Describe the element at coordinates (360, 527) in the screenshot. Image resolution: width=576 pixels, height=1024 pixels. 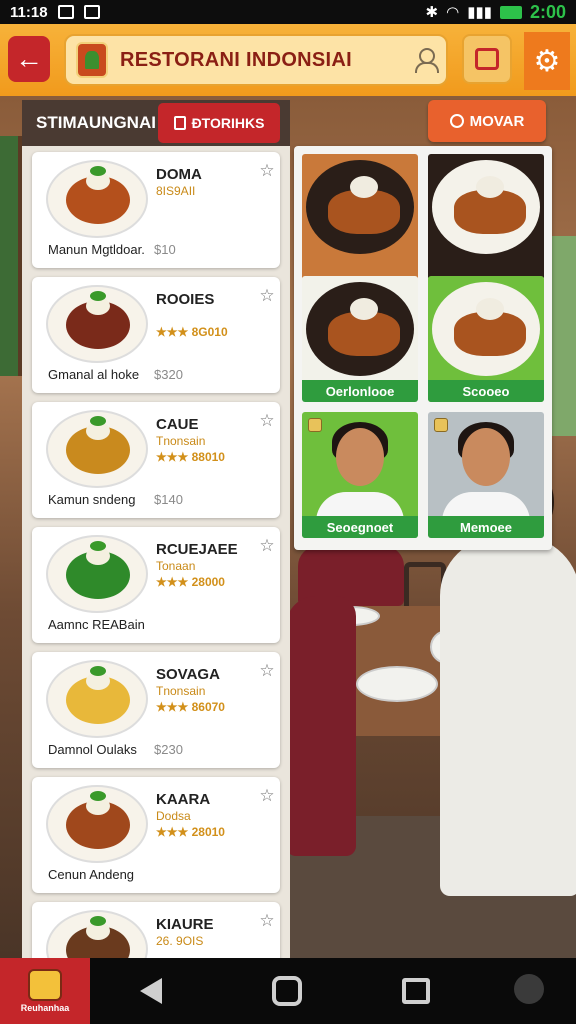
I see `tile-label: Seoegnoet` at that location.